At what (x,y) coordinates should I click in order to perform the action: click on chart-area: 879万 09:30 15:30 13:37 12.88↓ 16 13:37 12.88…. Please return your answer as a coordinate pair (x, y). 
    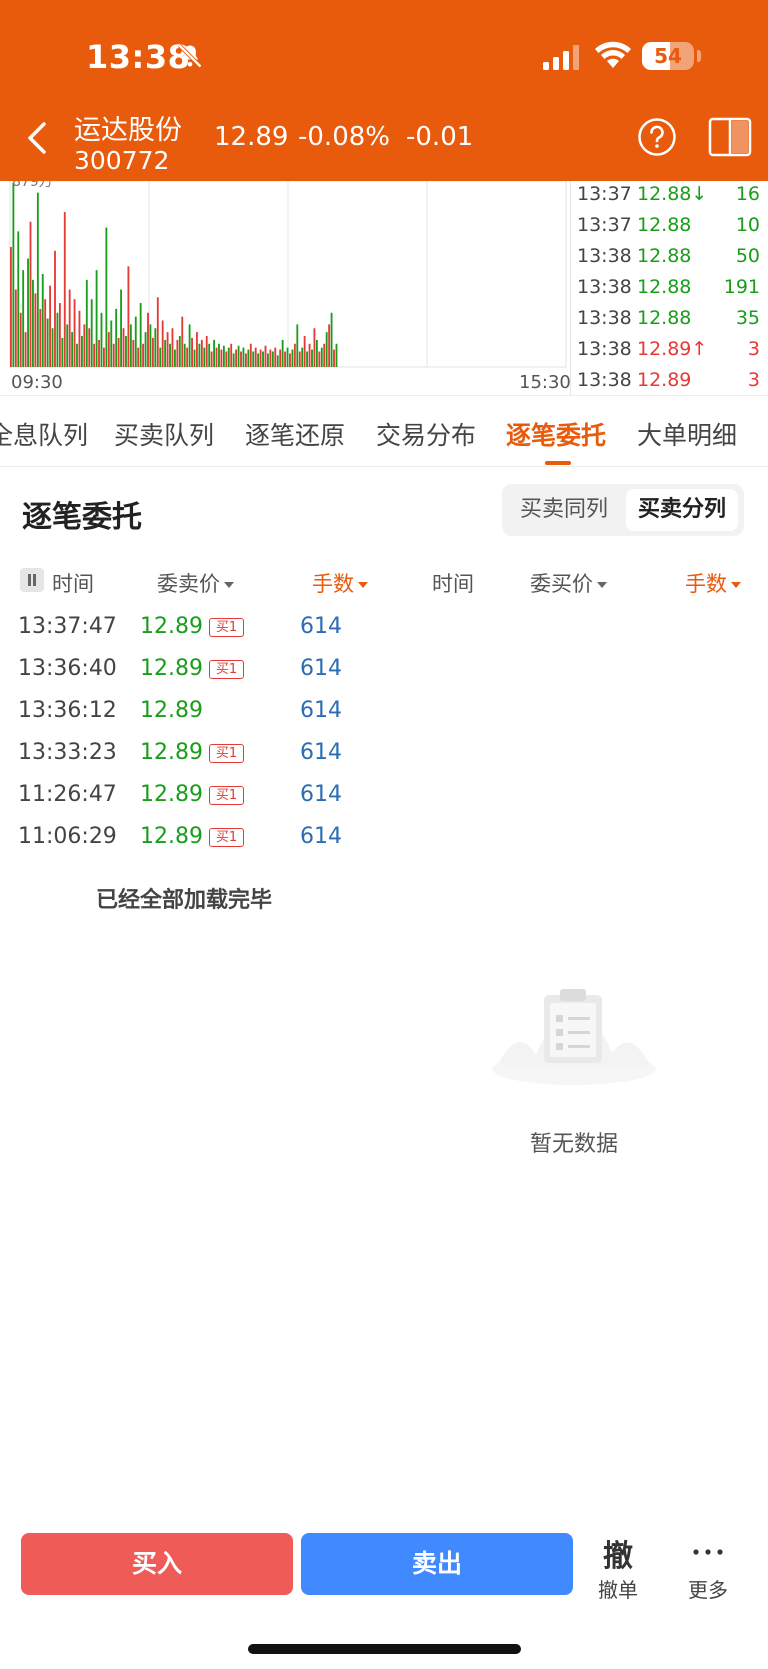
    Looking at the image, I should click on (384, 288).